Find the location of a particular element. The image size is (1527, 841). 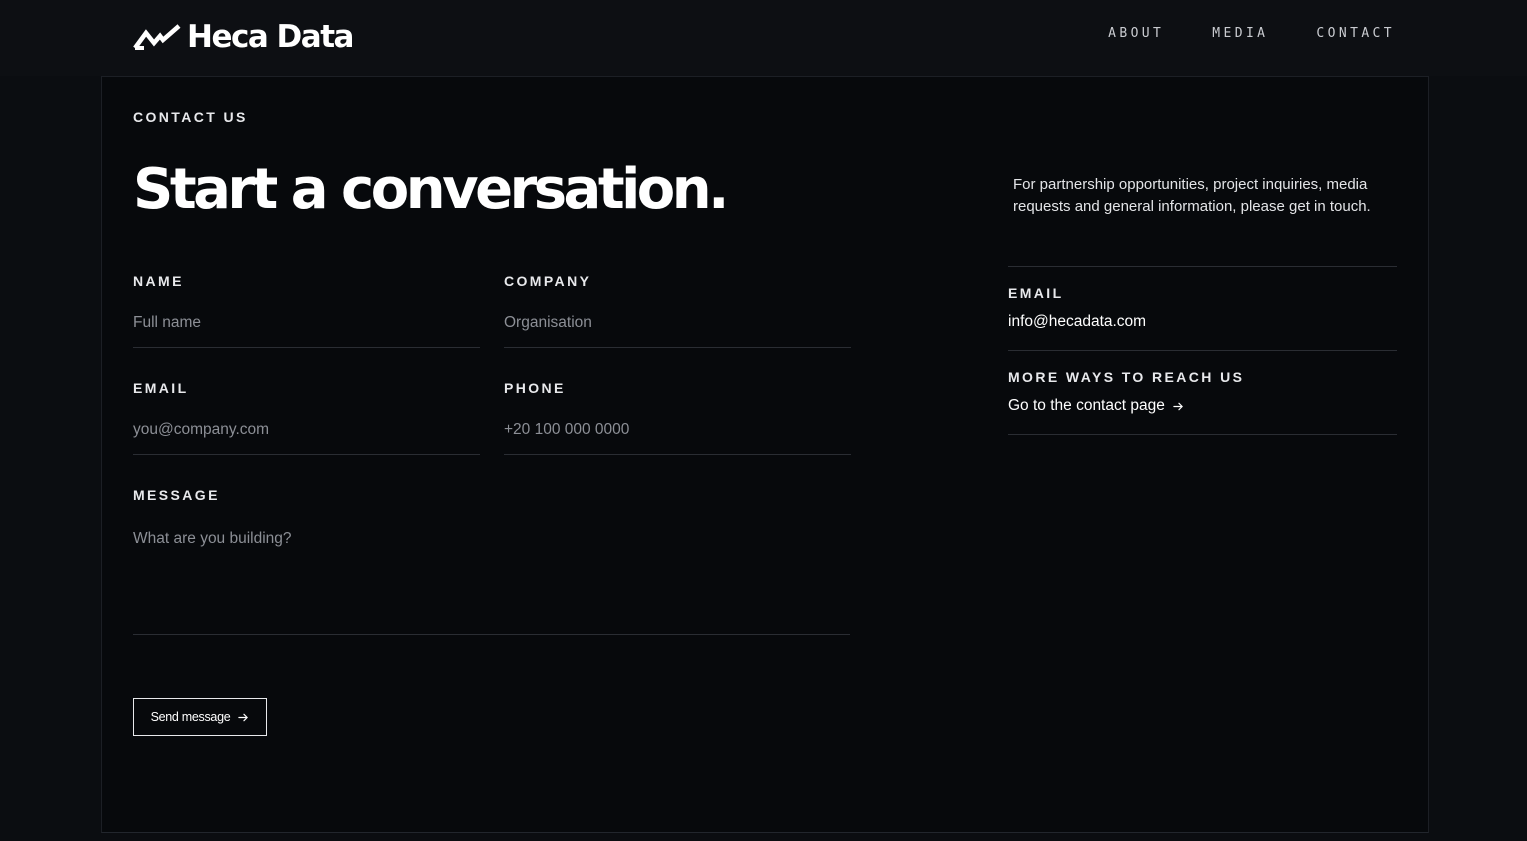

sidebar-more-label: MORE WAYS TO REACH US is located at coordinates (1126, 377).